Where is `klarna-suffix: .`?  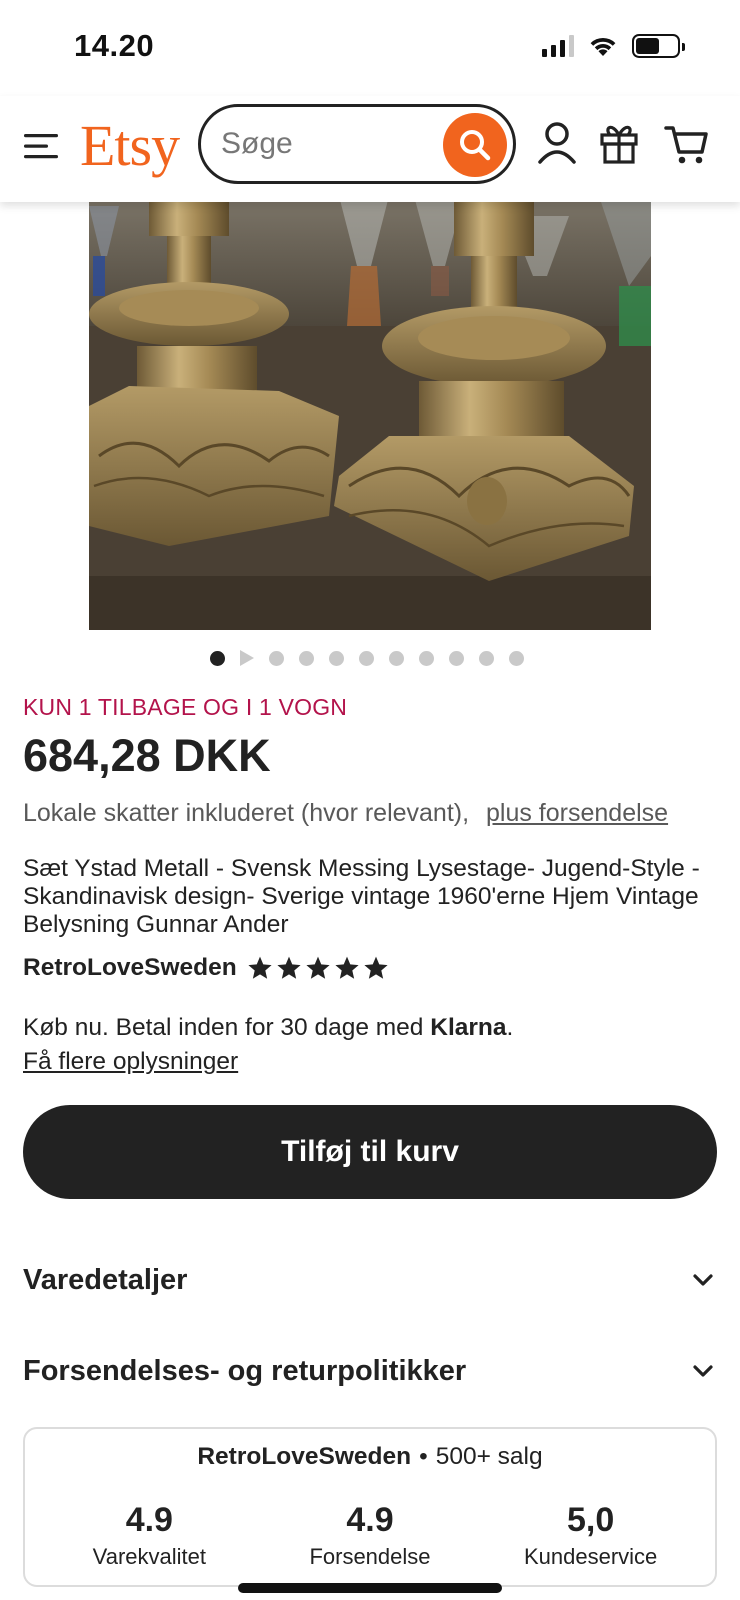
klarna-suffix: . is located at coordinates (510, 1027).